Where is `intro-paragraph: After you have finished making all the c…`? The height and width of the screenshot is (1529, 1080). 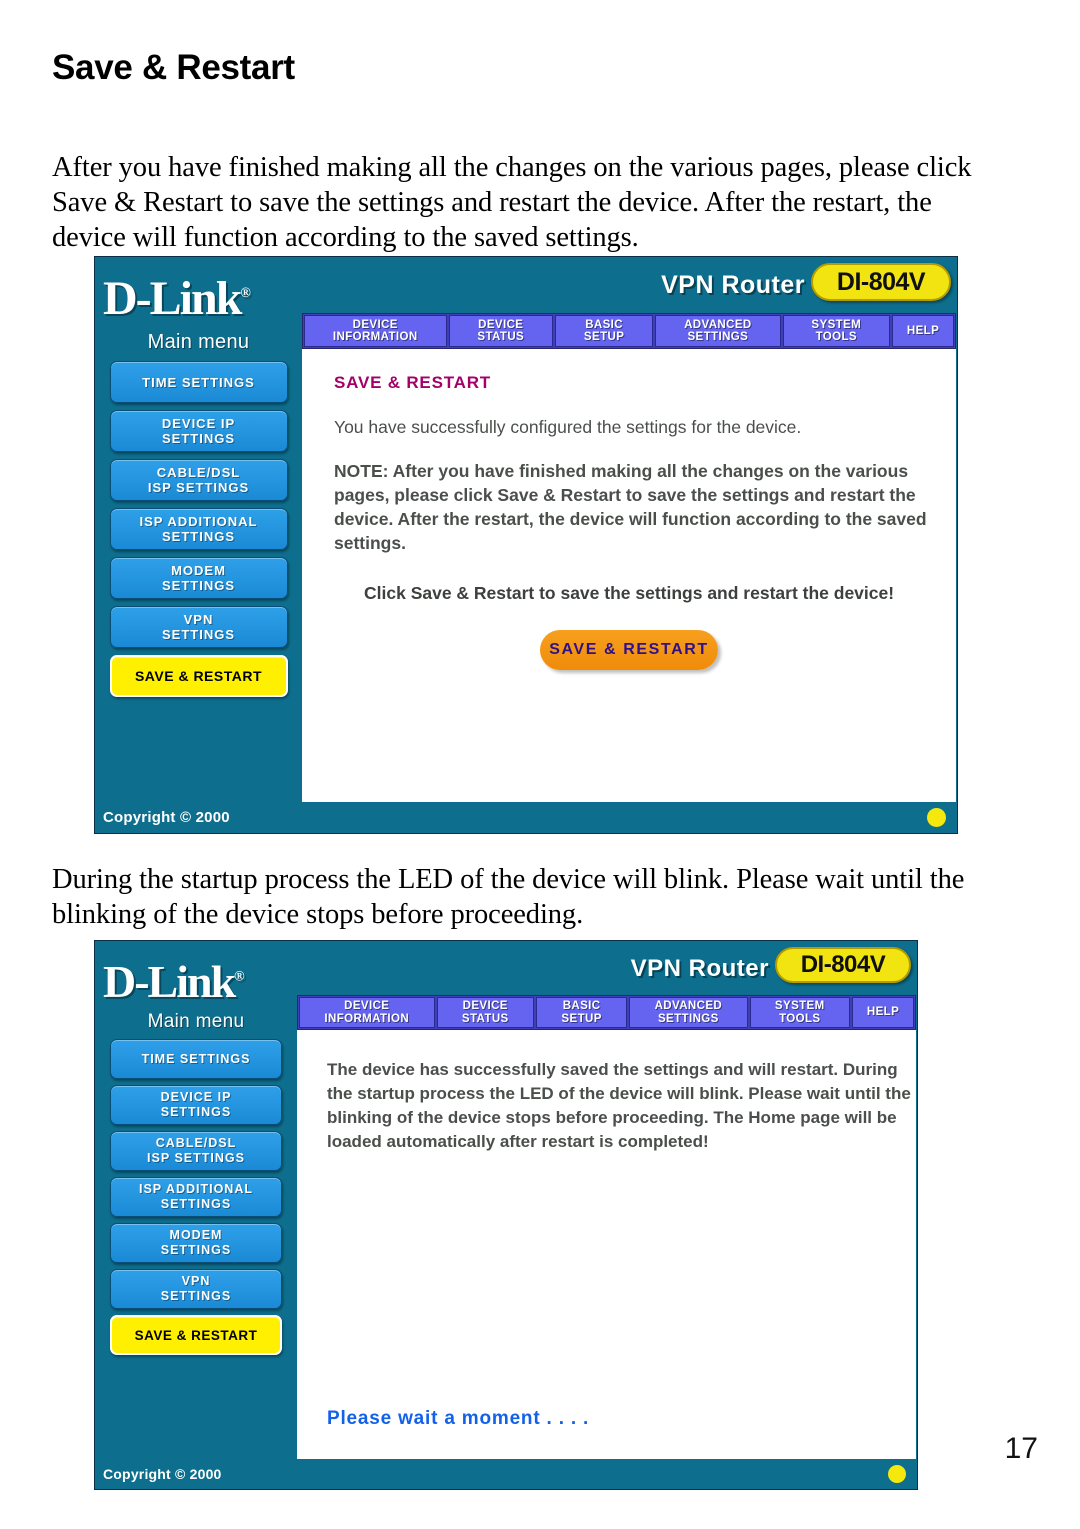
intro-paragraph: After you have finished making all the c… is located at coordinates (512, 202).